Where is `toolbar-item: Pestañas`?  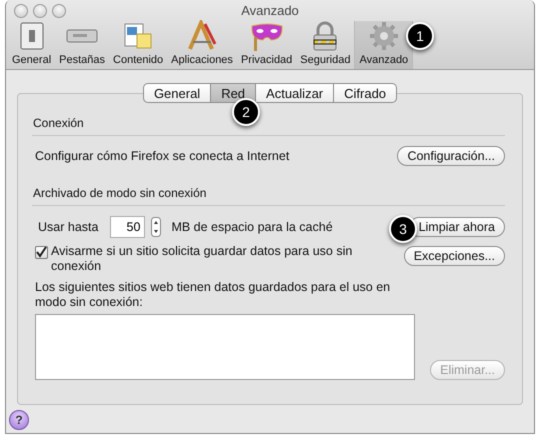 toolbar-item: Pestañas is located at coordinates (82, 45).